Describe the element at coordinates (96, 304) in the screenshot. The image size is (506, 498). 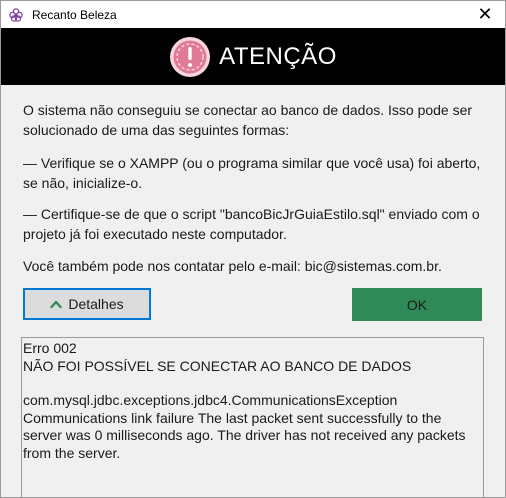
I see `details-button-label: Detalhes` at that location.